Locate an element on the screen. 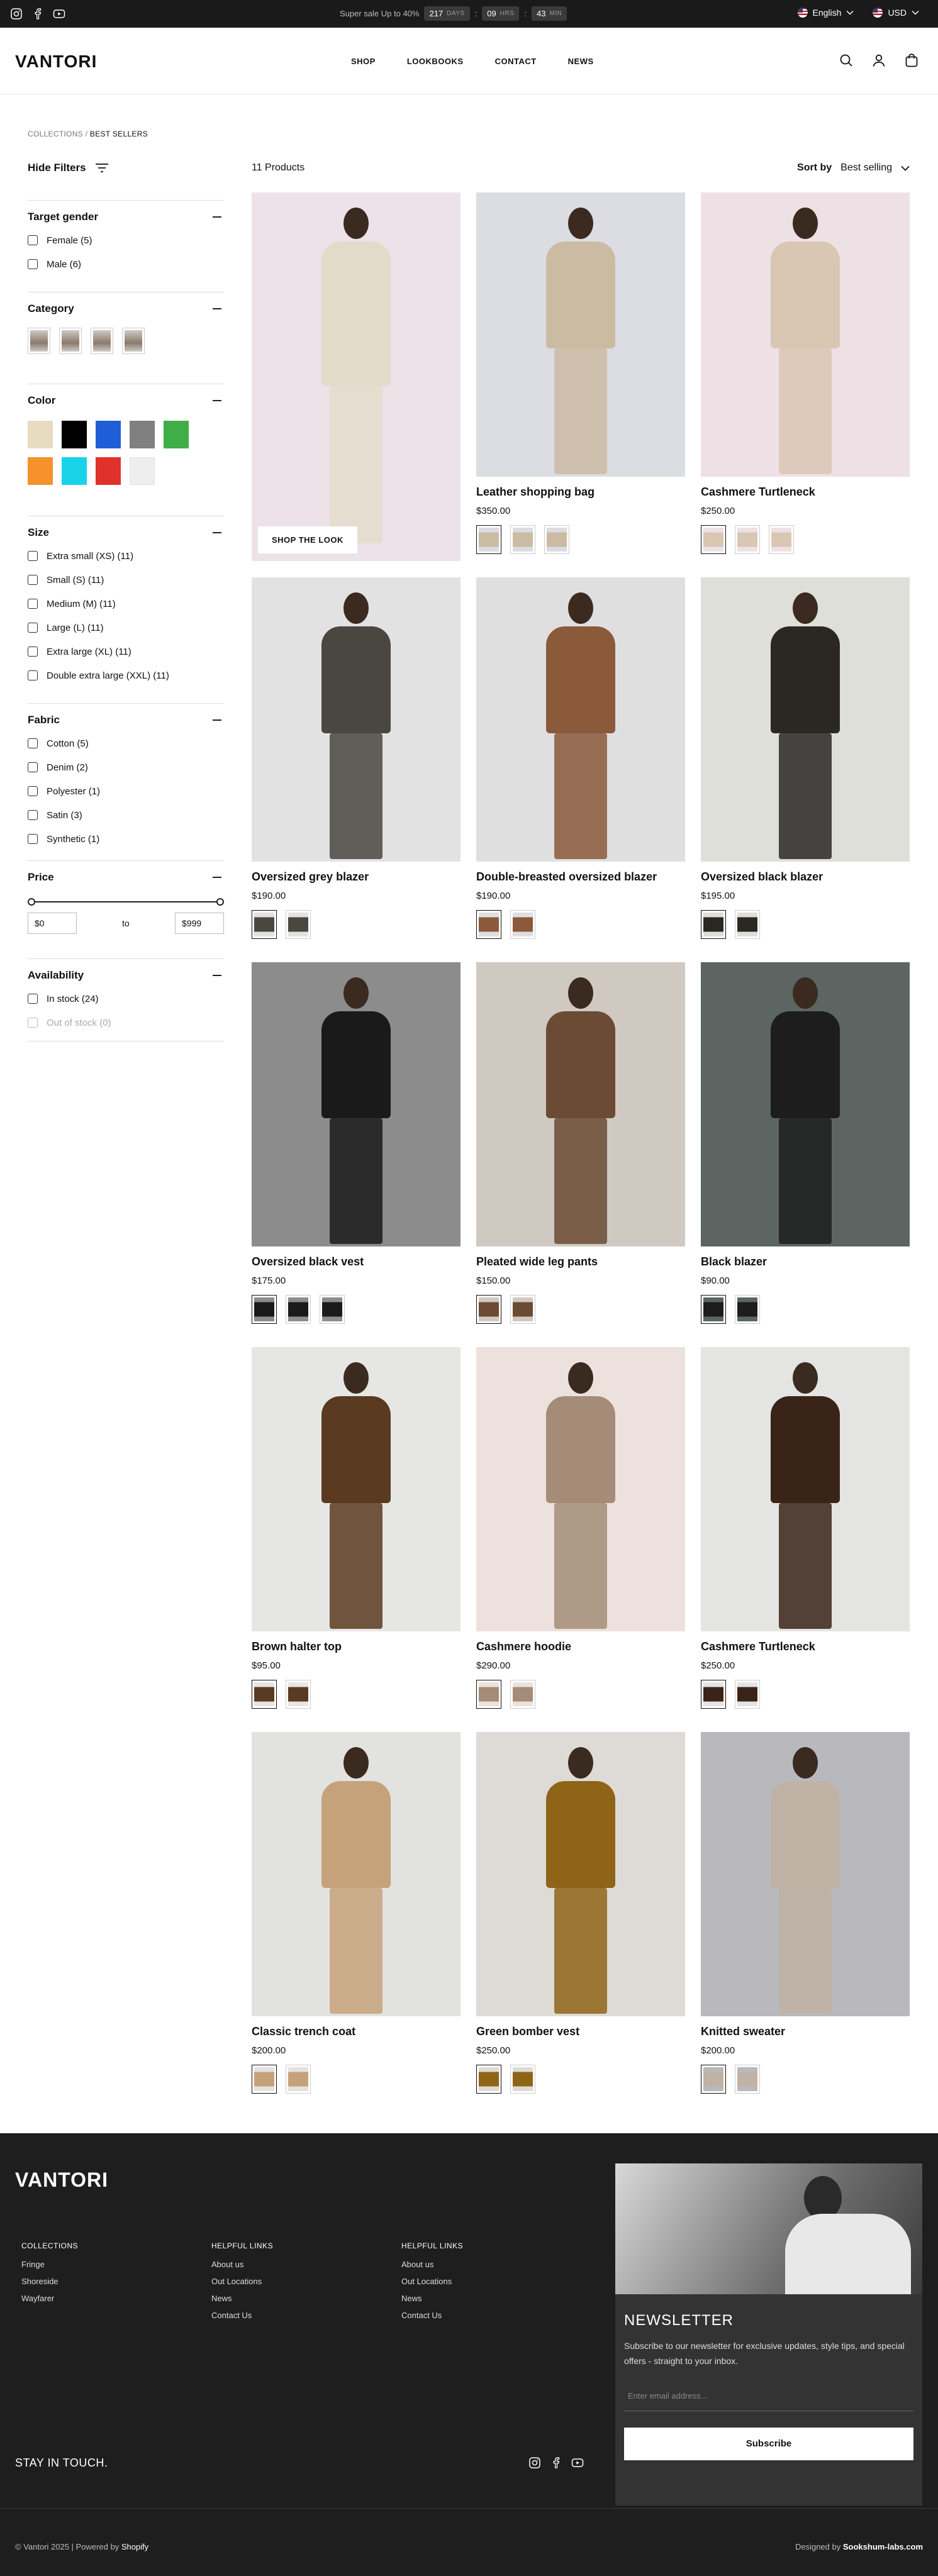 This screenshot has width=938, height=2576. filter-option: Medium (M) (11) is located at coordinates (126, 604).